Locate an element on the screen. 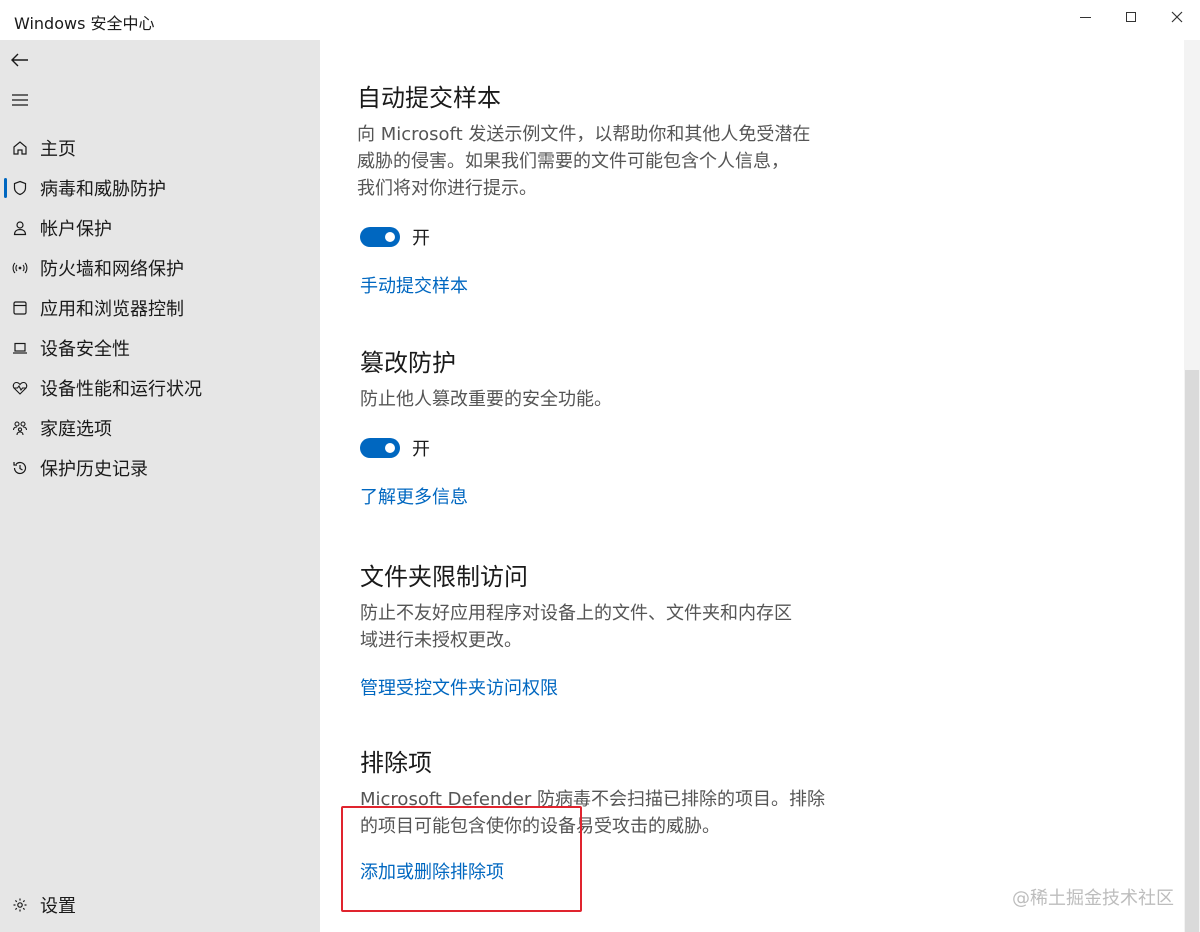 This screenshot has height=932, width=1200. history-icon is located at coordinates (20, 468).